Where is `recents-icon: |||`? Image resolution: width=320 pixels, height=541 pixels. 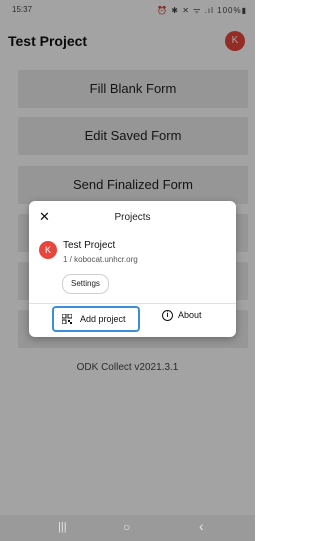
recents-icon: ||| is located at coordinates (62, 527).